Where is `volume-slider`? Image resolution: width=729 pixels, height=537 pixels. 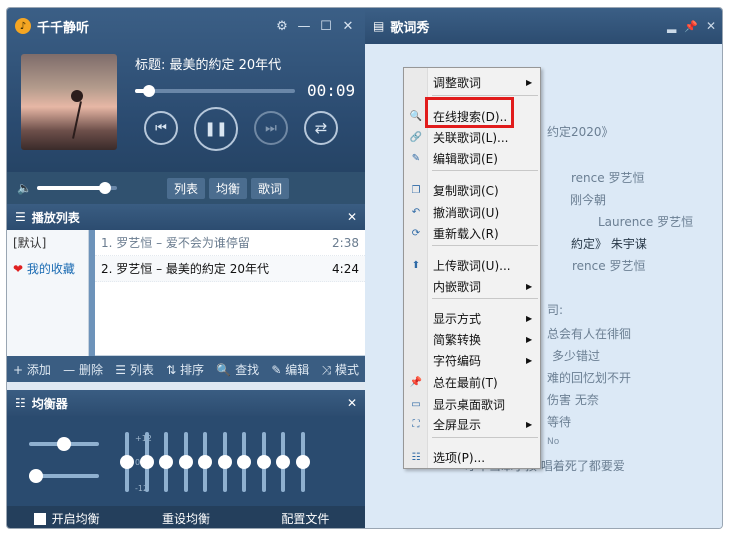 volume-slider is located at coordinates (77, 188).